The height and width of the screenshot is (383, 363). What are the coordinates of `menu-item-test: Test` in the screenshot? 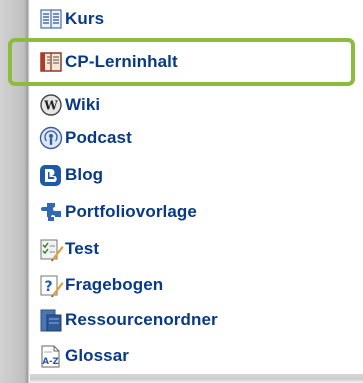 It's located at (68, 249).